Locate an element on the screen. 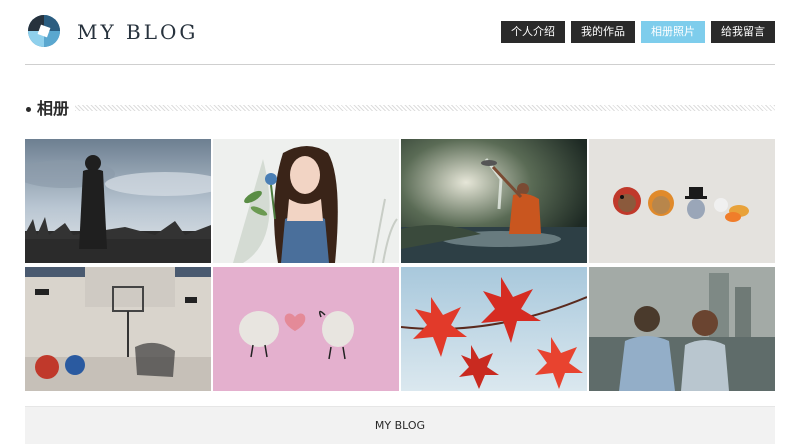  nav-item-album: 相册照片 is located at coordinates (673, 32).